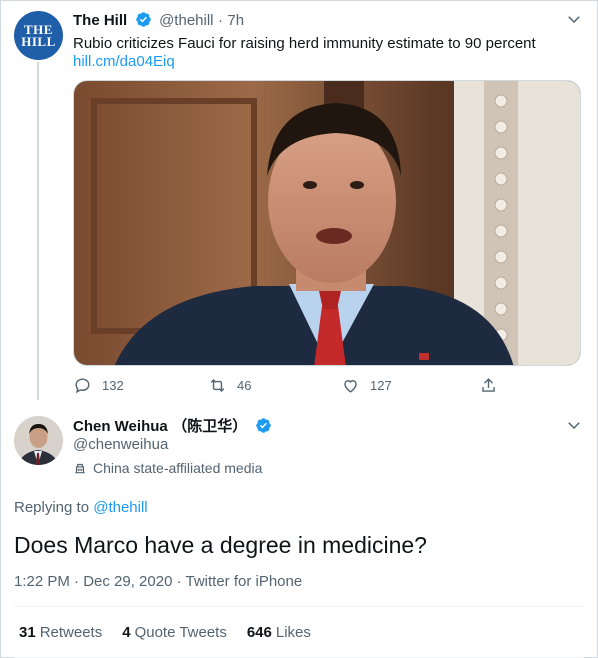 The height and width of the screenshot is (658, 598). Describe the element at coordinates (27, 632) in the screenshot. I see `retweets-count: 31` at that location.